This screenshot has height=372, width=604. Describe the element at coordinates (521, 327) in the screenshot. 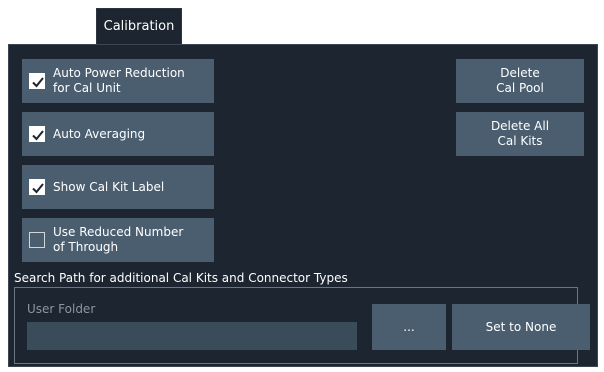

I see `set-to-none-button: Set to None` at that location.